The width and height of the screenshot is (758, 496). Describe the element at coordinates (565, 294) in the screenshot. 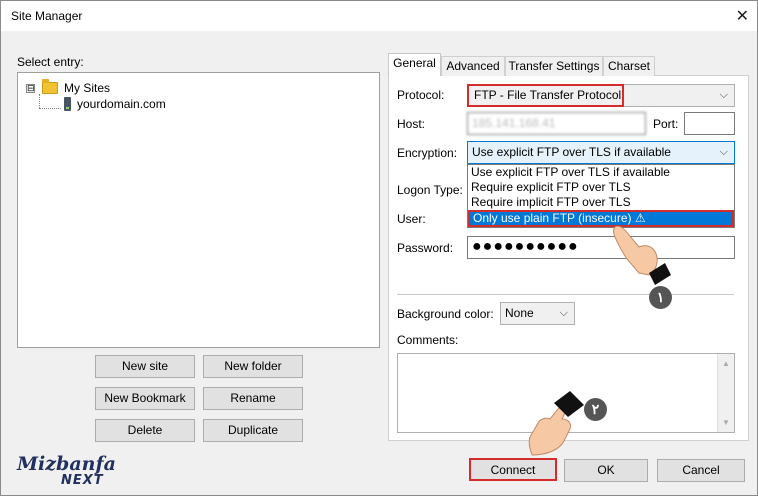

I see `divider` at that location.